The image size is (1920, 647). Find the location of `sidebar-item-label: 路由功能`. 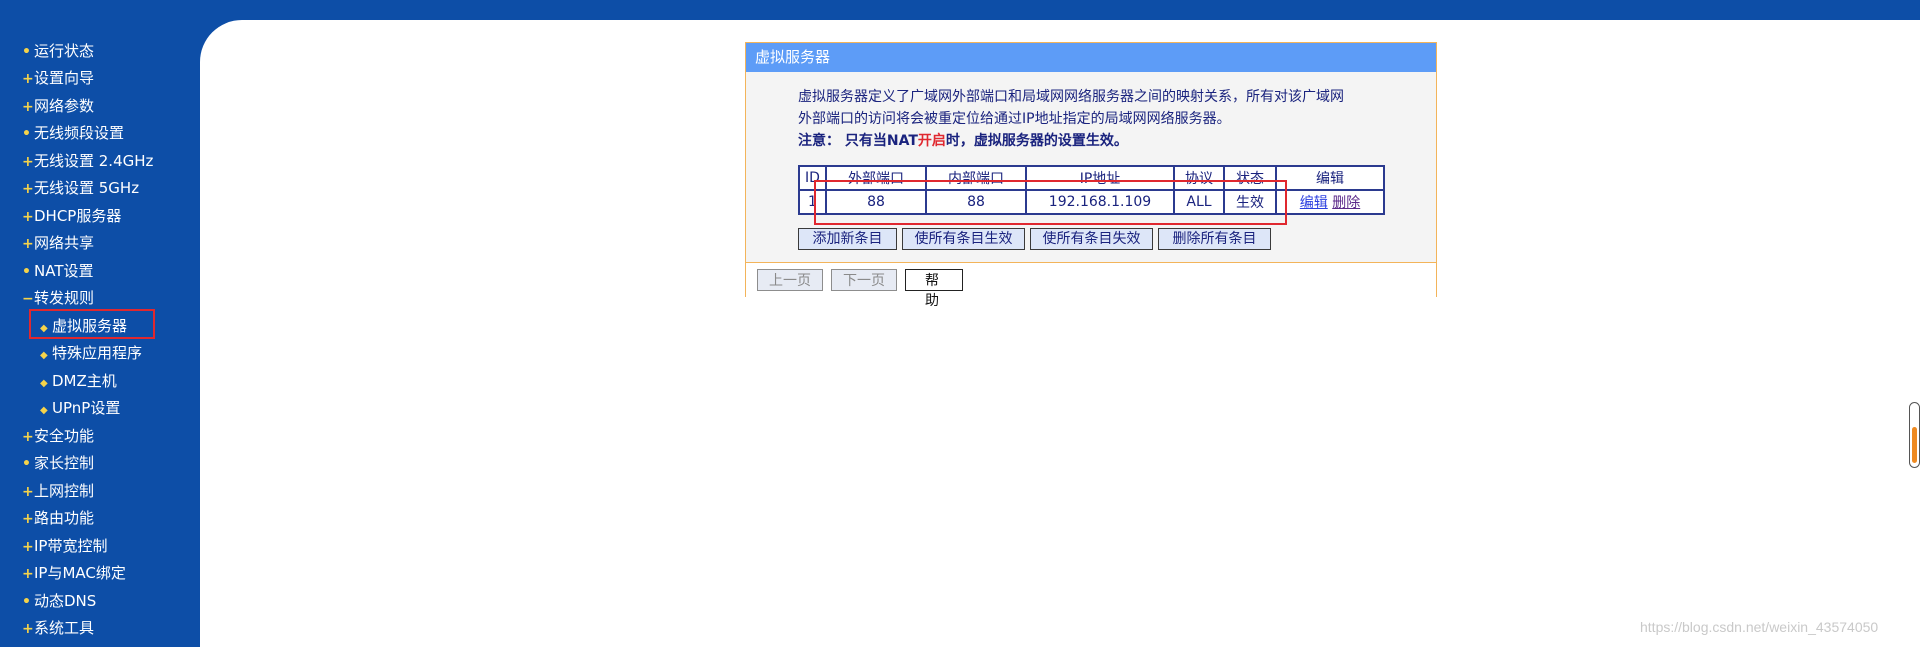

sidebar-item-label: 路由功能 is located at coordinates (64, 518).